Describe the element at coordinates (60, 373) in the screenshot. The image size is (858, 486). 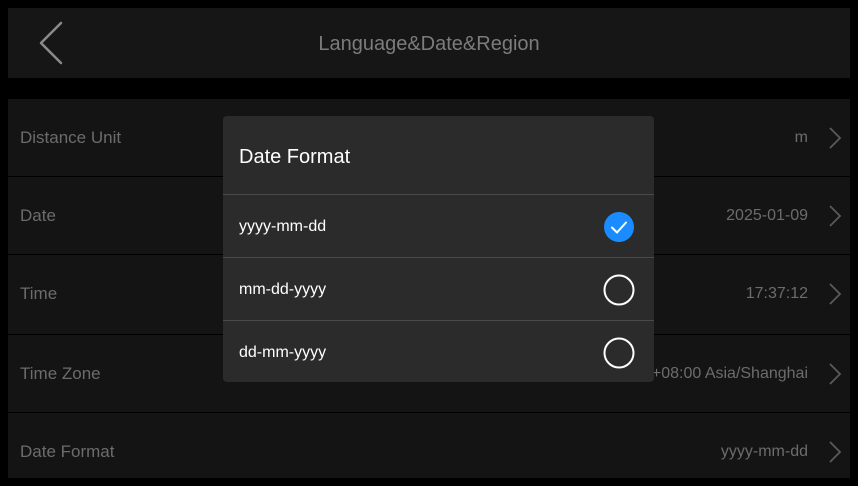
I see `setting-label: Time Zone` at that location.